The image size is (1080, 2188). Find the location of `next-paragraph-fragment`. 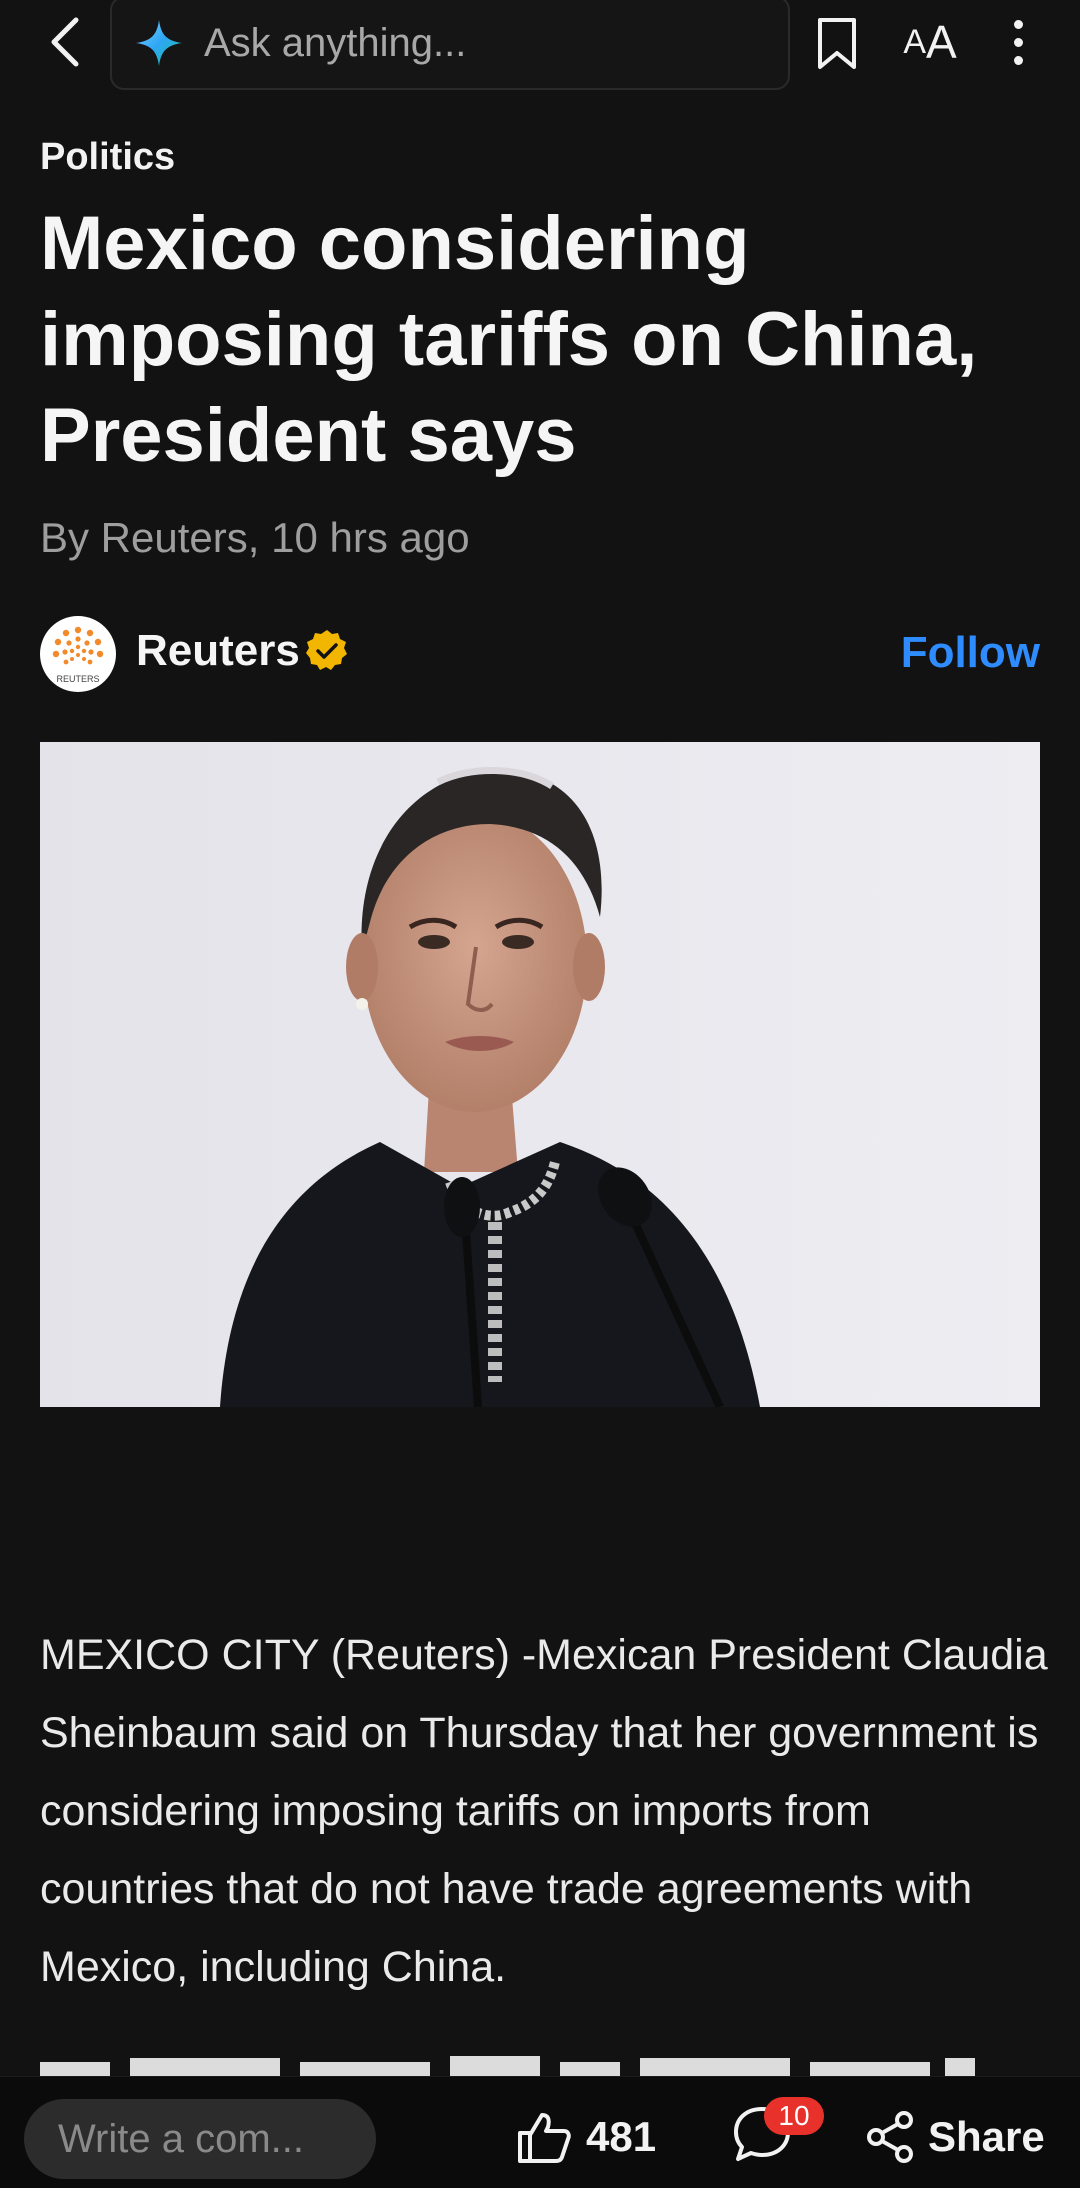

next-paragraph-fragment is located at coordinates (540, 2063).